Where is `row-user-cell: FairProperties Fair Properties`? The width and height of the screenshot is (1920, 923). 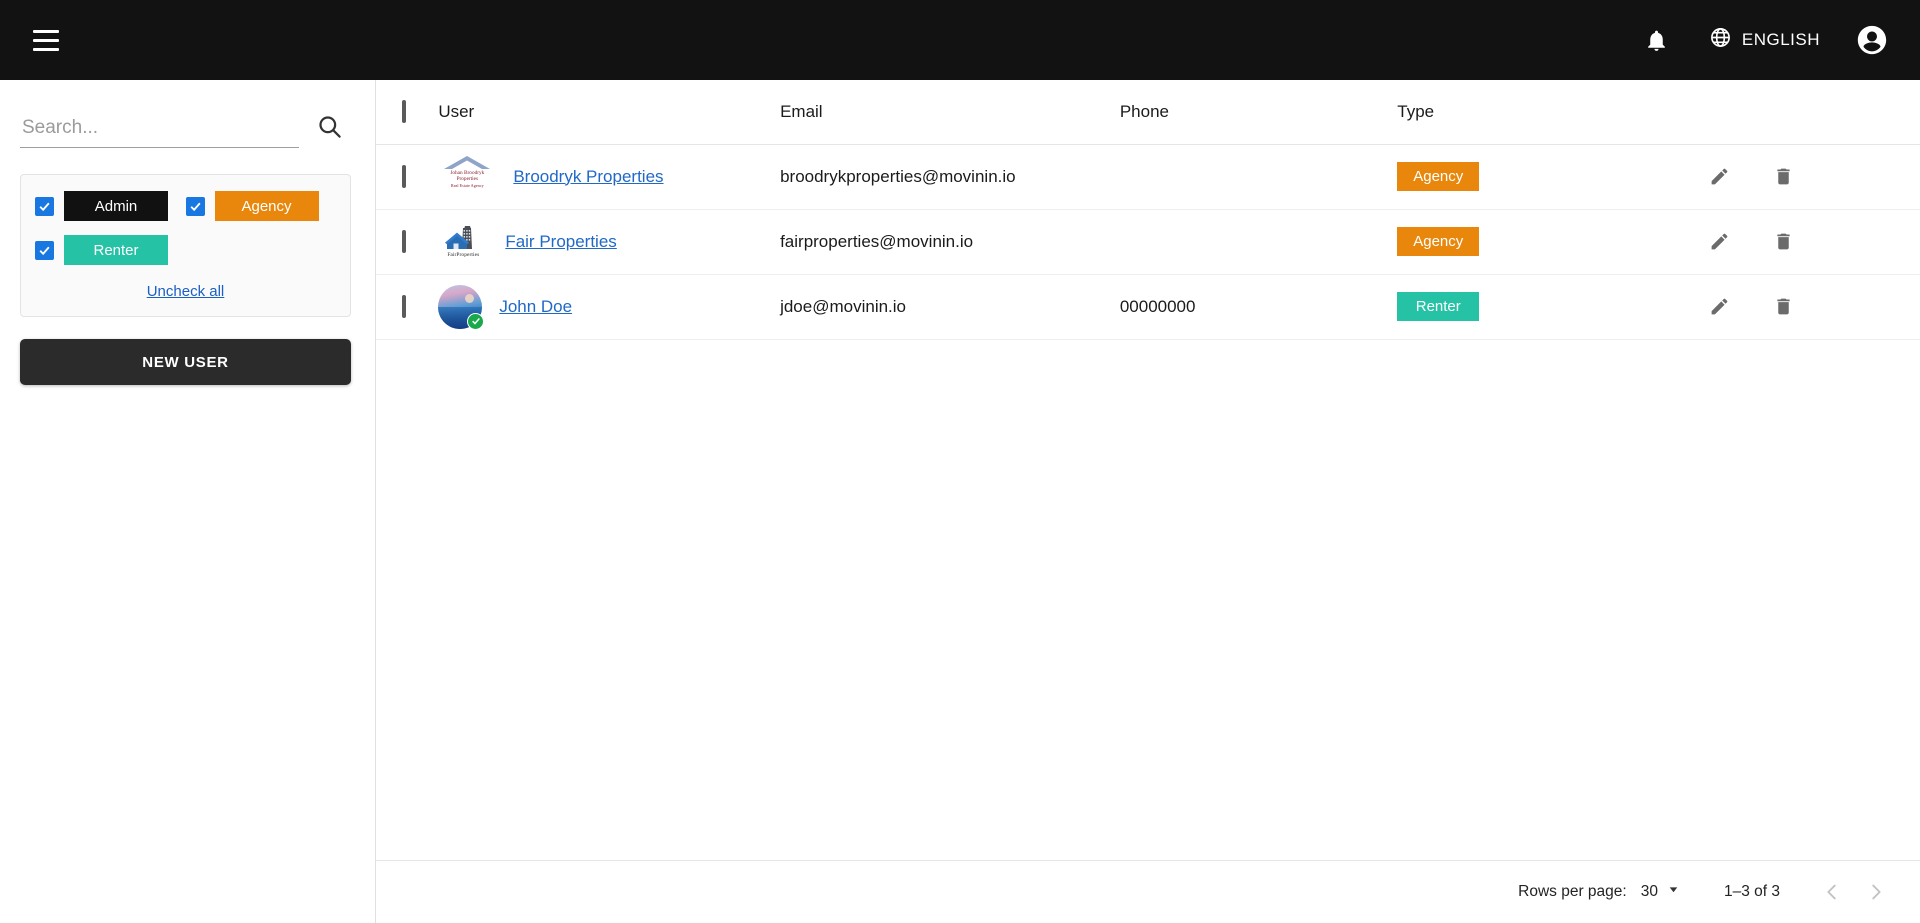 row-user-cell: FairProperties Fair Properties is located at coordinates (609, 242).